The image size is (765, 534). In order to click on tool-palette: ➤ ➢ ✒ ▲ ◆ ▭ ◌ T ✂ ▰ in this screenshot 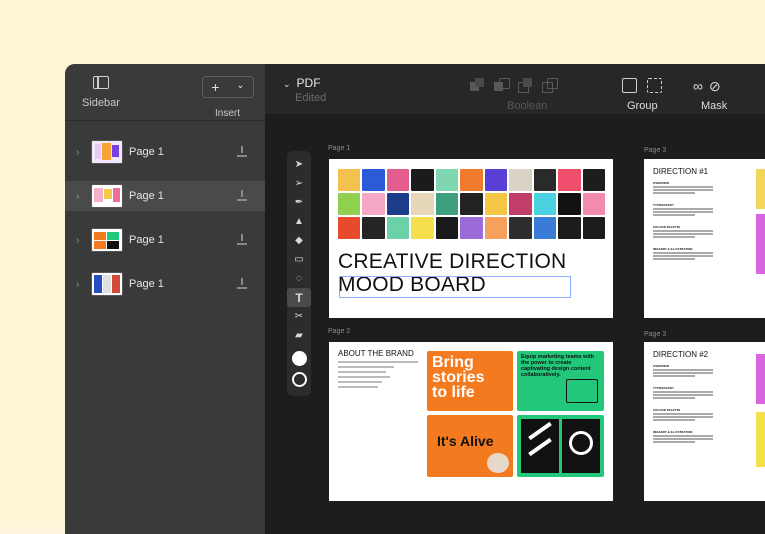, I will do `click(299, 273)`.